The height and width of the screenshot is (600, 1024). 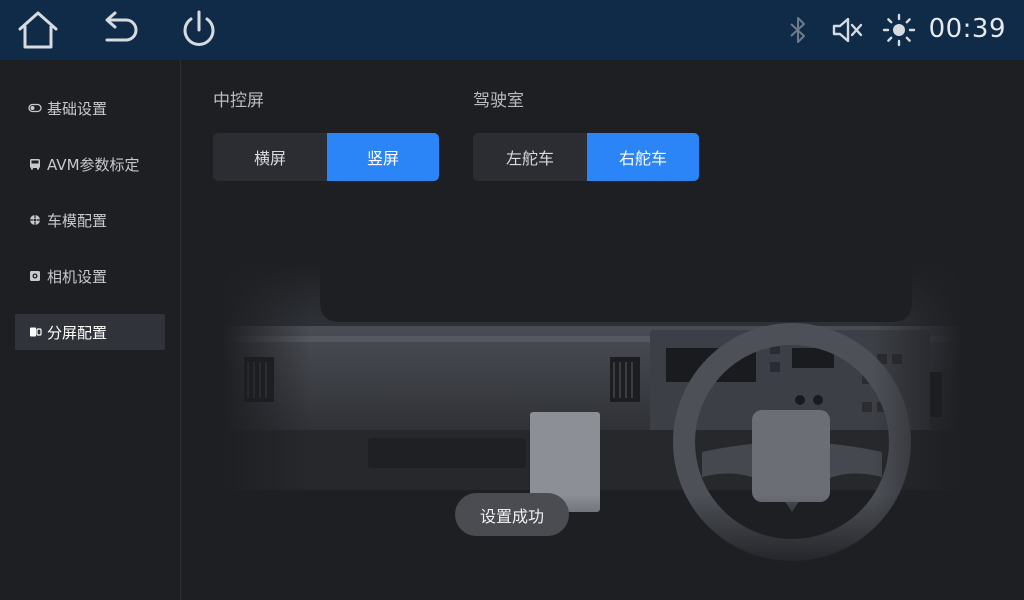 What do you see at coordinates (77, 276) in the screenshot?
I see `sidebar-item-label: 相机设置` at bounding box center [77, 276].